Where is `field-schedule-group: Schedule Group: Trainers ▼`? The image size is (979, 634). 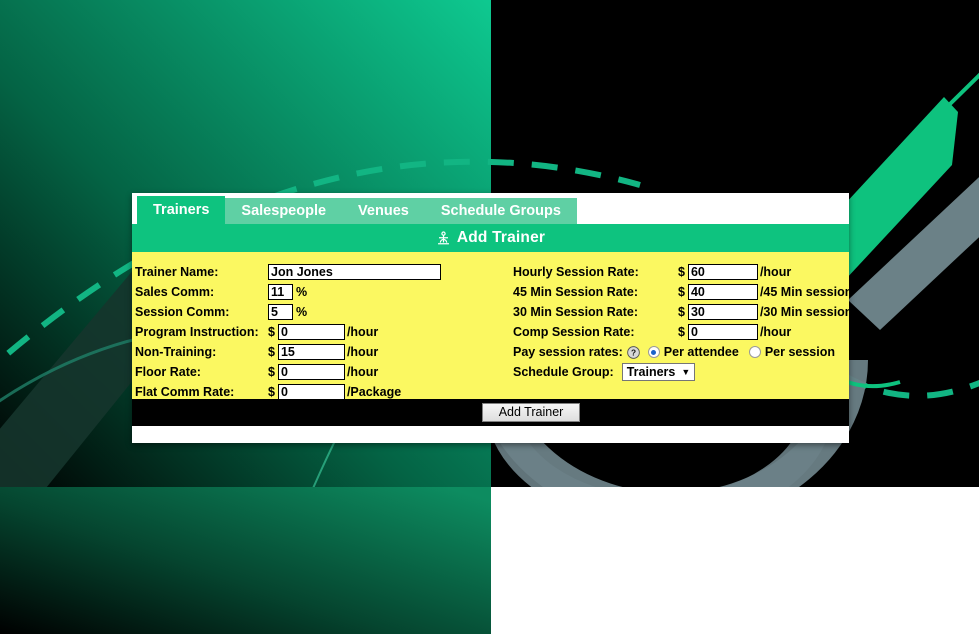
field-schedule-group: Schedule Group: Trainers ▼ is located at coordinates (682, 372).